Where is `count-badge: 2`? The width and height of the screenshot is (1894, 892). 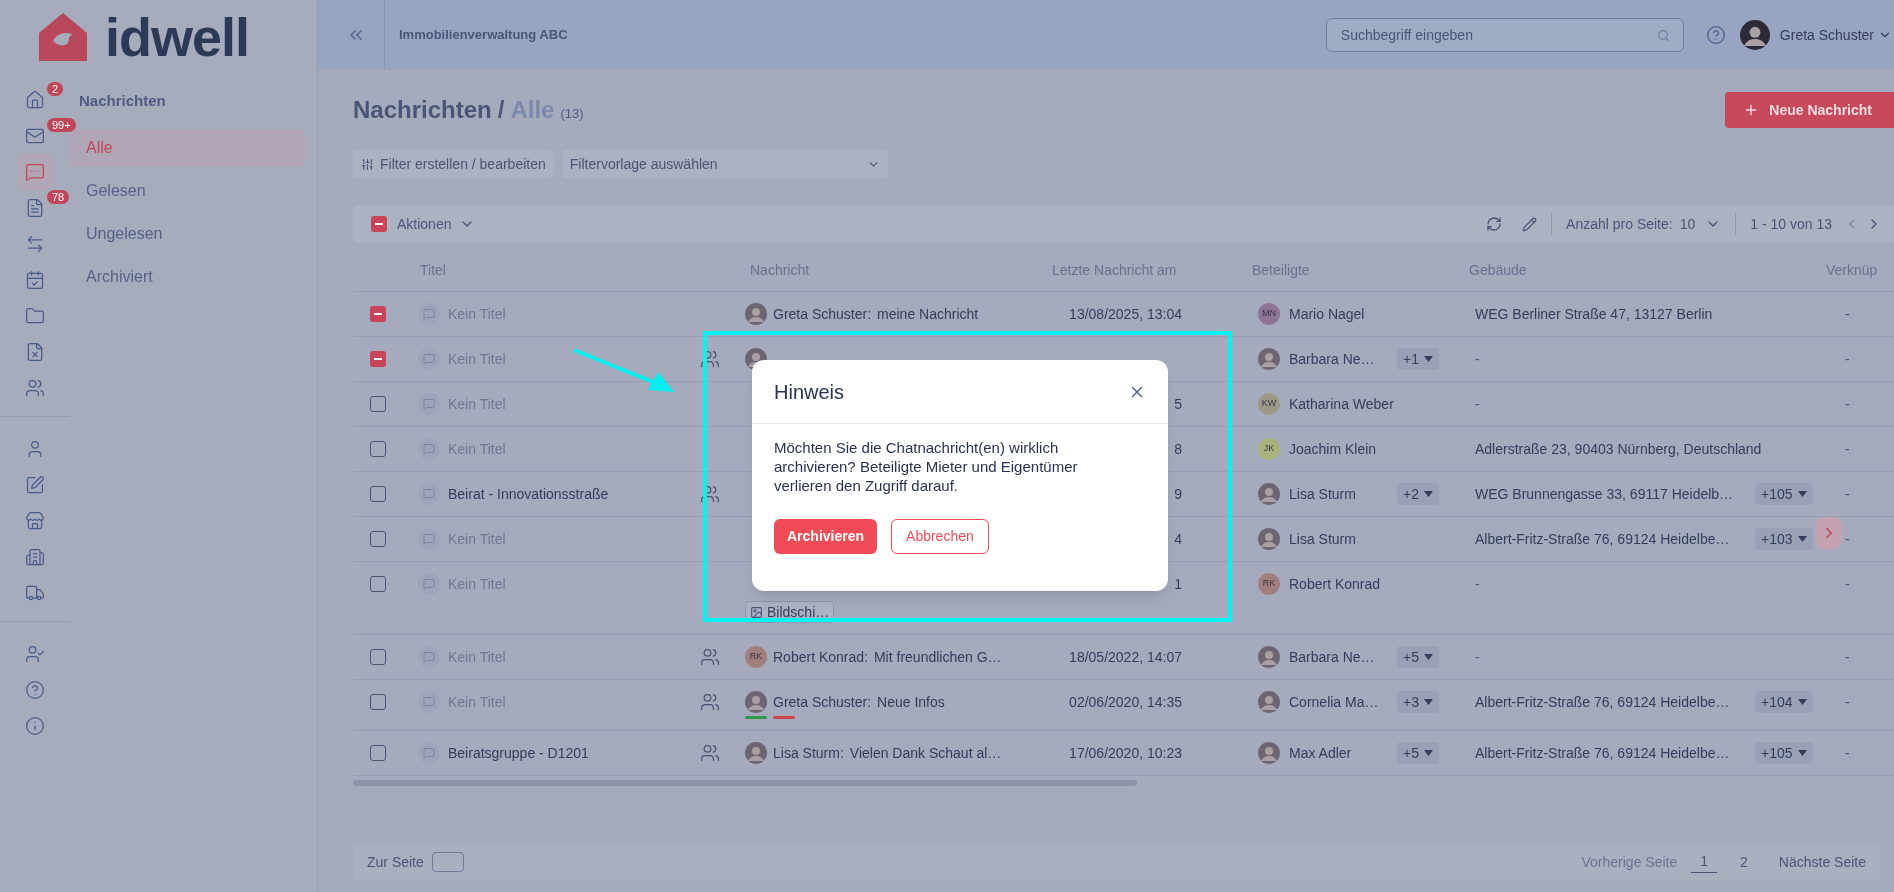 count-badge: 2 is located at coordinates (55, 89).